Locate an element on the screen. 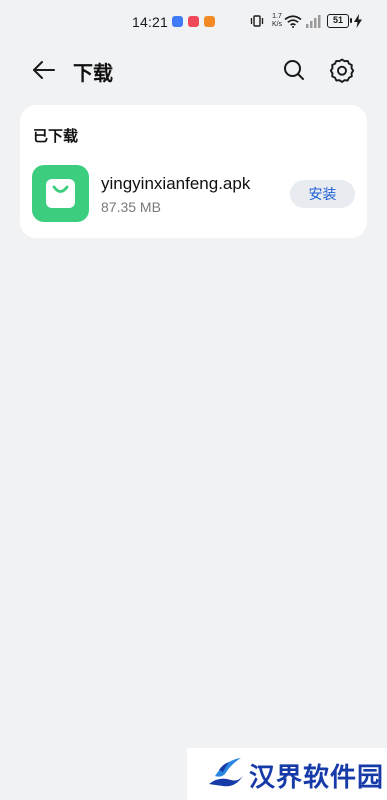 The height and width of the screenshot is (800, 387). search-icon is located at coordinates (294, 70).